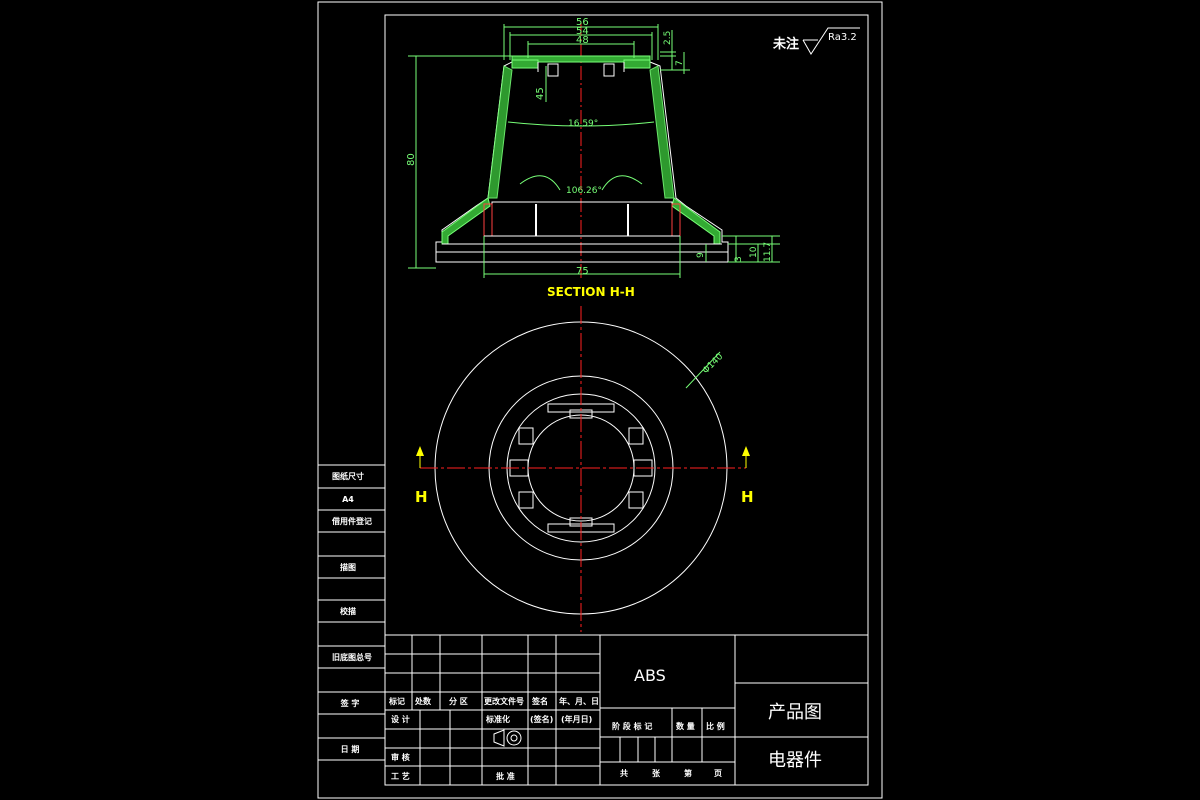  What do you see at coordinates (582, 271) in the screenshot?
I see `dim-75: 75` at bounding box center [582, 271].